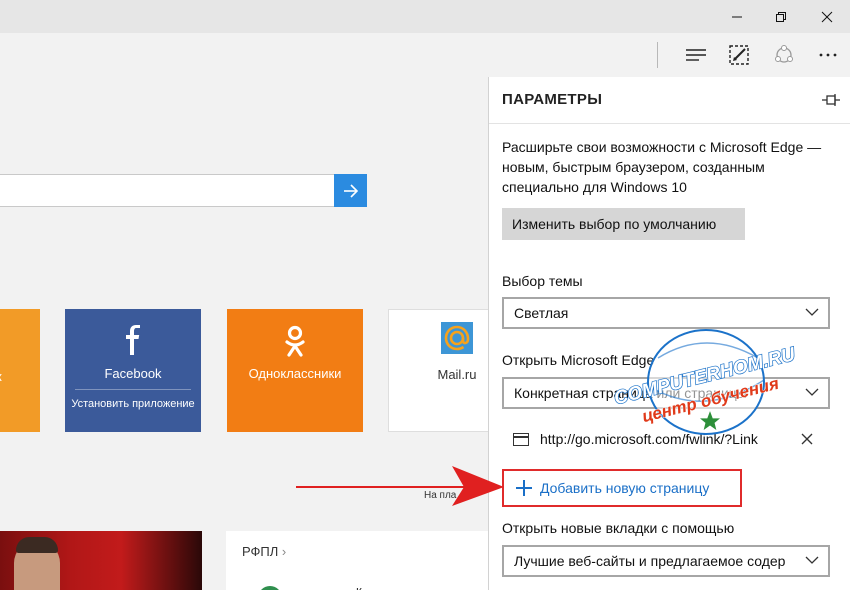  Describe the element at coordinates (541, 313) in the screenshot. I see `theme-select-value: Светлая` at that location.